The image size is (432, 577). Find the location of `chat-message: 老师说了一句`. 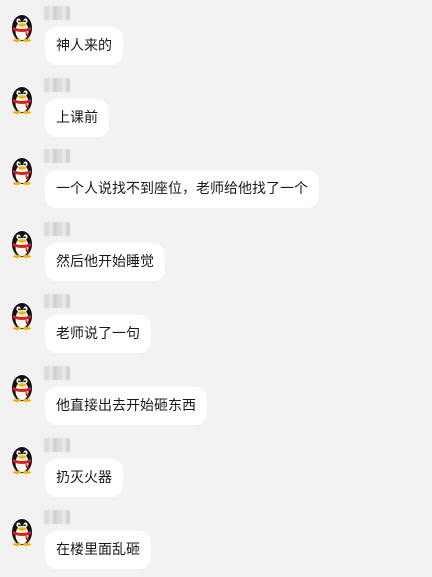

chat-message: 老师说了一句 is located at coordinates (216, 320).